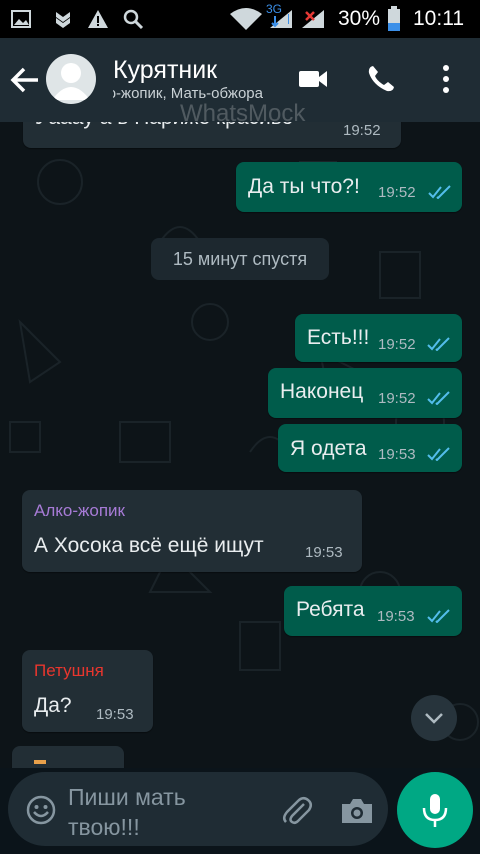 Image resolution: width=480 pixels, height=854 pixels. I want to click on user-placeholder-icon, so click(71, 81).